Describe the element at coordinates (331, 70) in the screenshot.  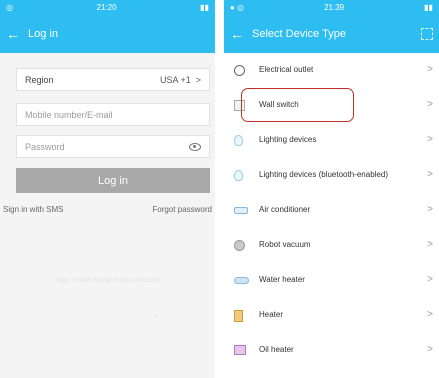
I see `device-item-electrical-outlet: Electrical outlet >` at that location.